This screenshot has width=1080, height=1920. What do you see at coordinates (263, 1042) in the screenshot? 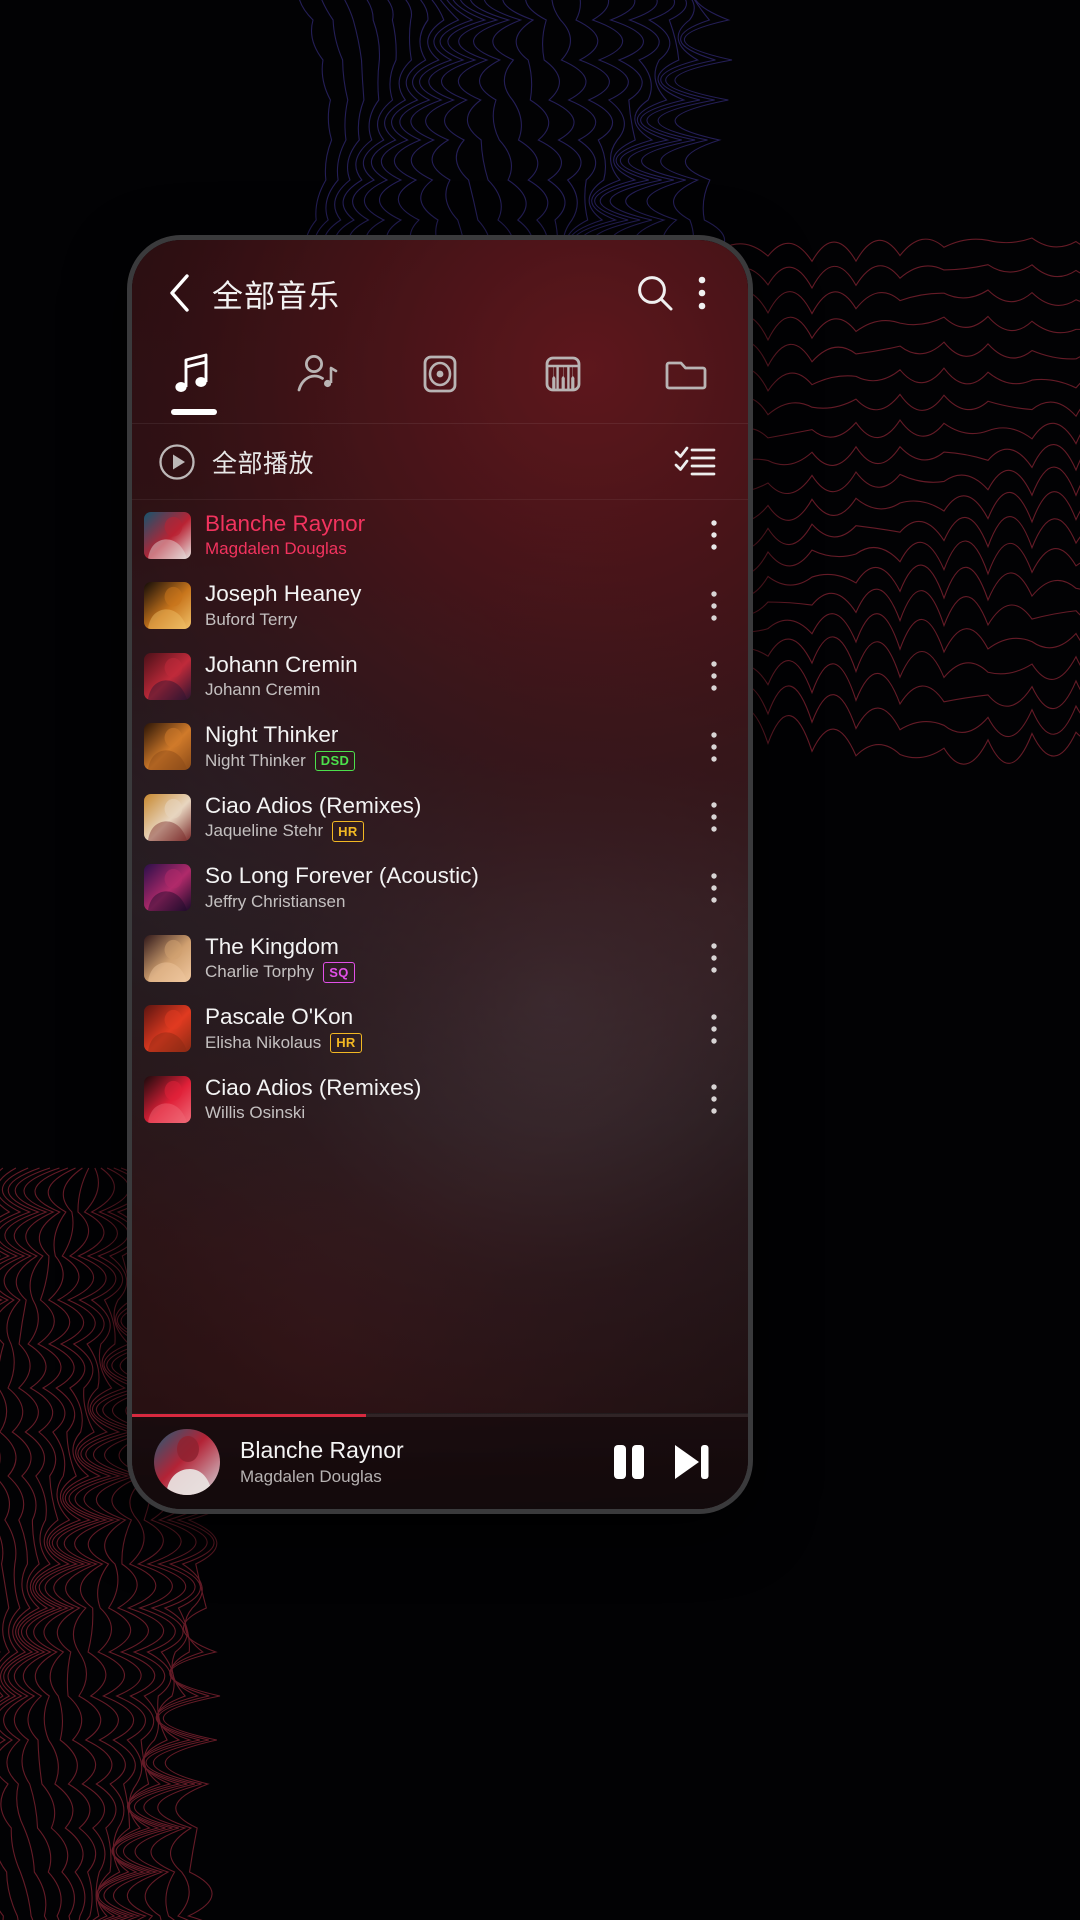
I see `track-artist: Elisha Nikolaus` at bounding box center [263, 1042].